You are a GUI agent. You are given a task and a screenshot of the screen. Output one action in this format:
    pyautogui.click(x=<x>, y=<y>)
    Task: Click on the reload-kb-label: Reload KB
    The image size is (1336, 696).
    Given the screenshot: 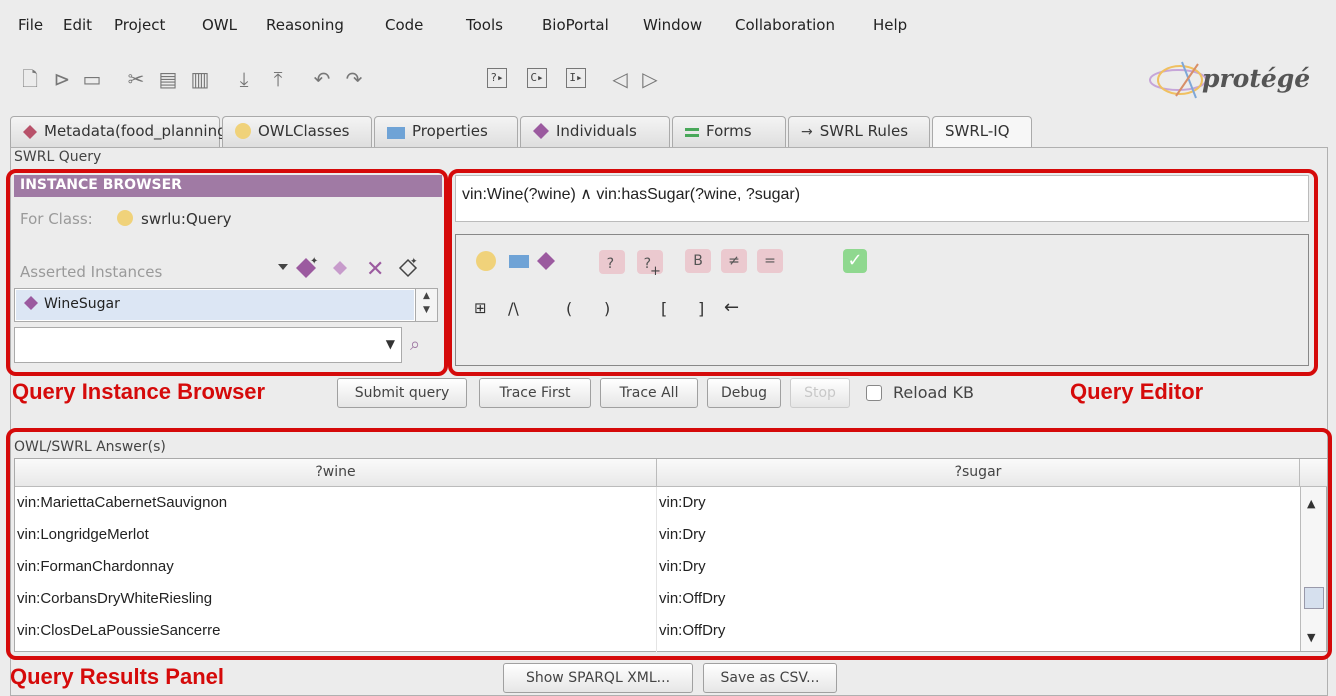 What is the action you would take?
    pyautogui.click(x=933, y=392)
    